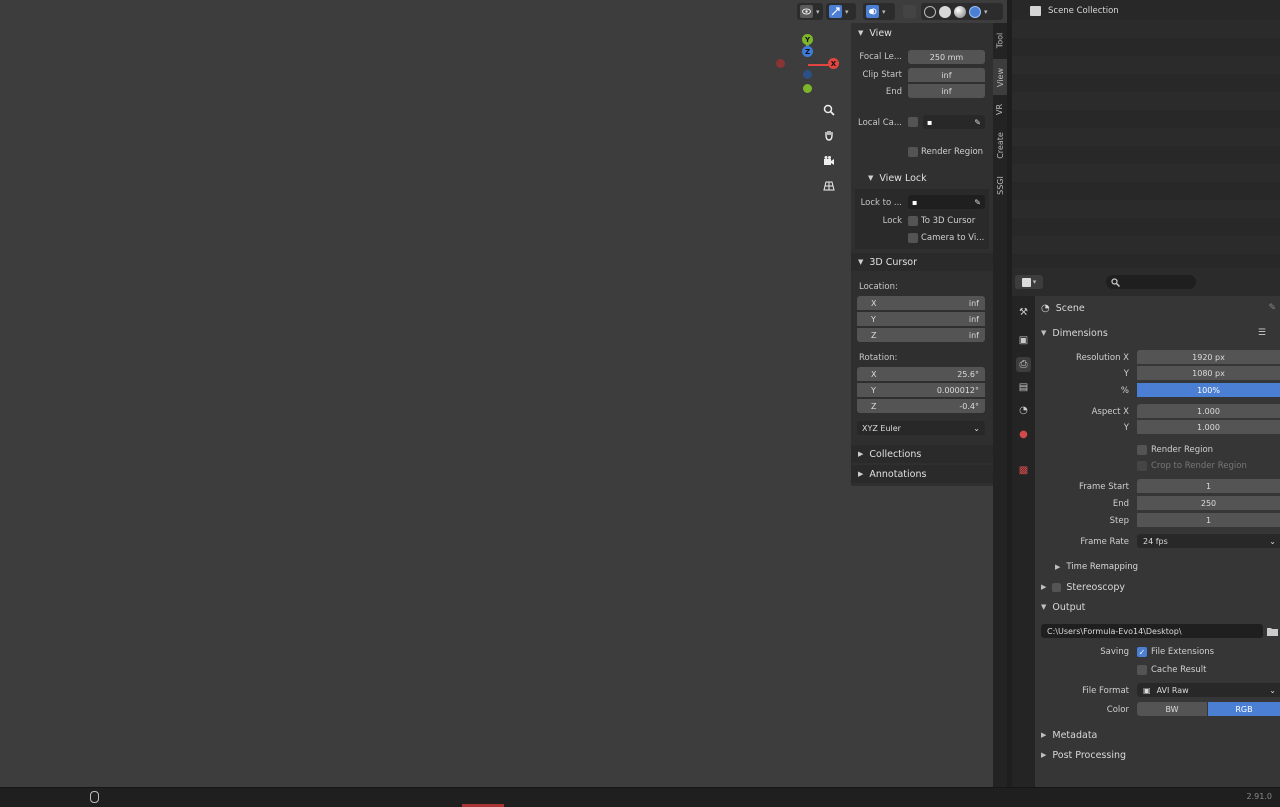  I want to click on cursor-rotation-y-field: Y 0.000012°, so click(921, 390).